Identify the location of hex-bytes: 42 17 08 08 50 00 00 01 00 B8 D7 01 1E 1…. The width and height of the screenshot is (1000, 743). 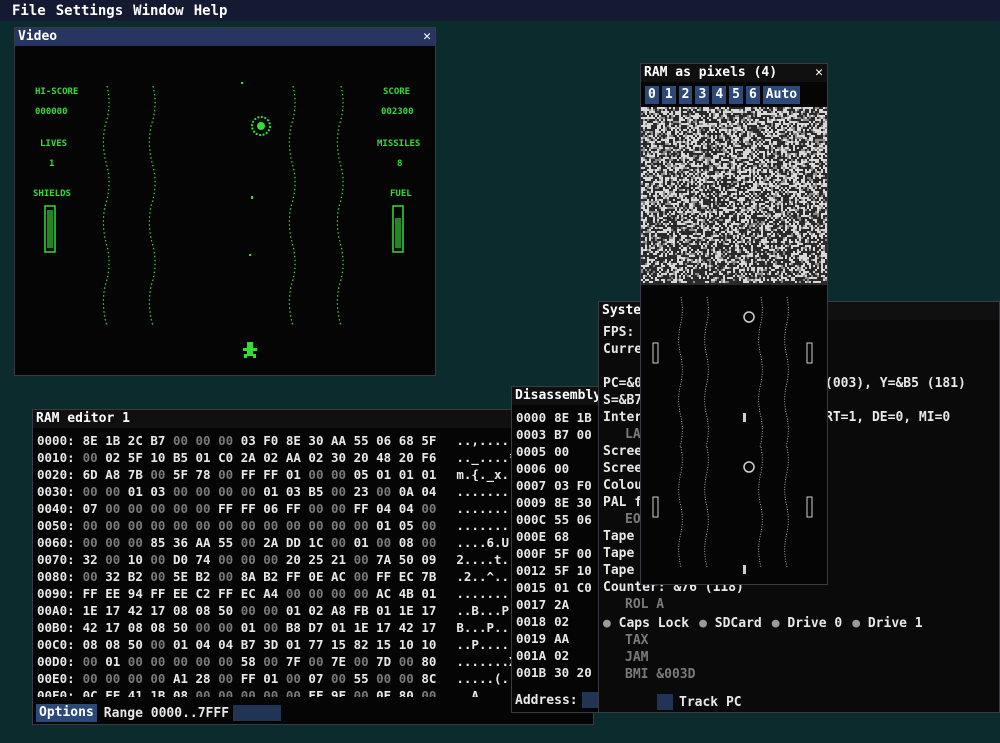
(260, 627).